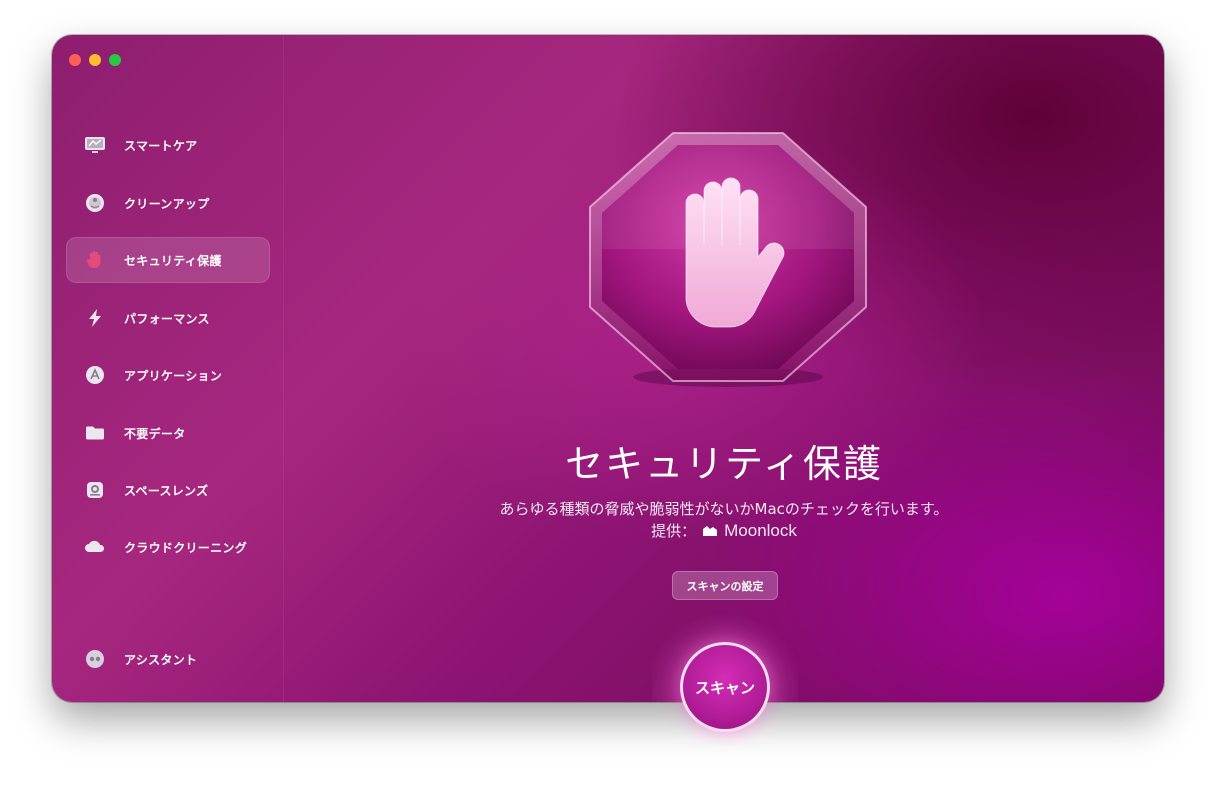 Image resolution: width=1216 pixels, height=806 pixels. I want to click on sidebar-item-label: クリーンアップ, so click(167, 203).